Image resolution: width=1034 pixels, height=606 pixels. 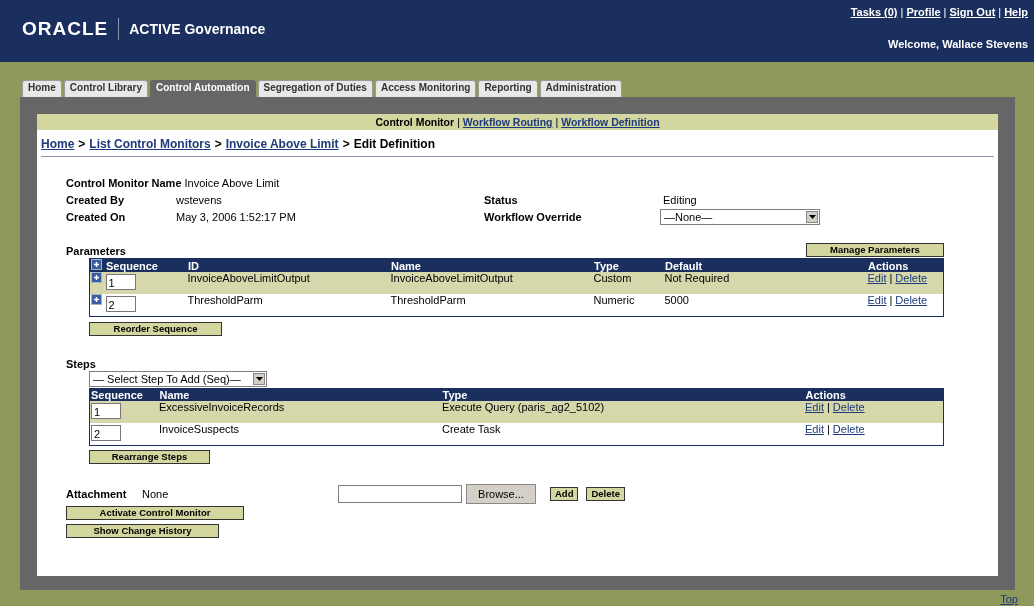 What do you see at coordinates (96, 264) in the screenshot?
I see `expand-all-icon` at bounding box center [96, 264].